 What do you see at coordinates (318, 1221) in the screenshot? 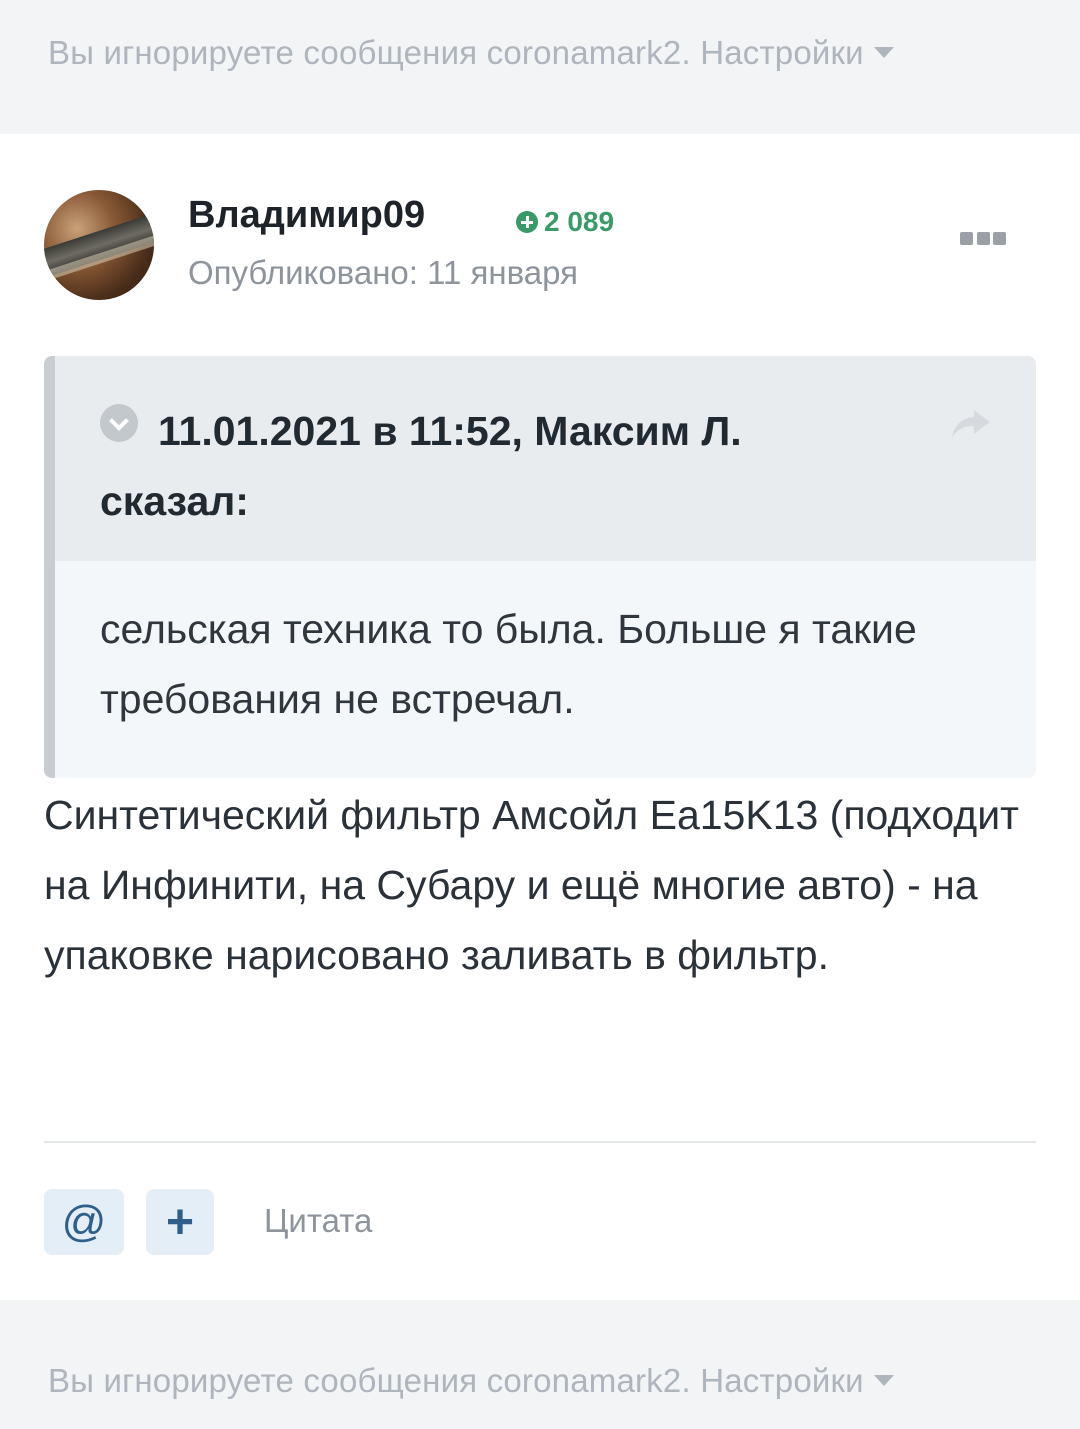
I see `quote-button: Цитата` at bounding box center [318, 1221].